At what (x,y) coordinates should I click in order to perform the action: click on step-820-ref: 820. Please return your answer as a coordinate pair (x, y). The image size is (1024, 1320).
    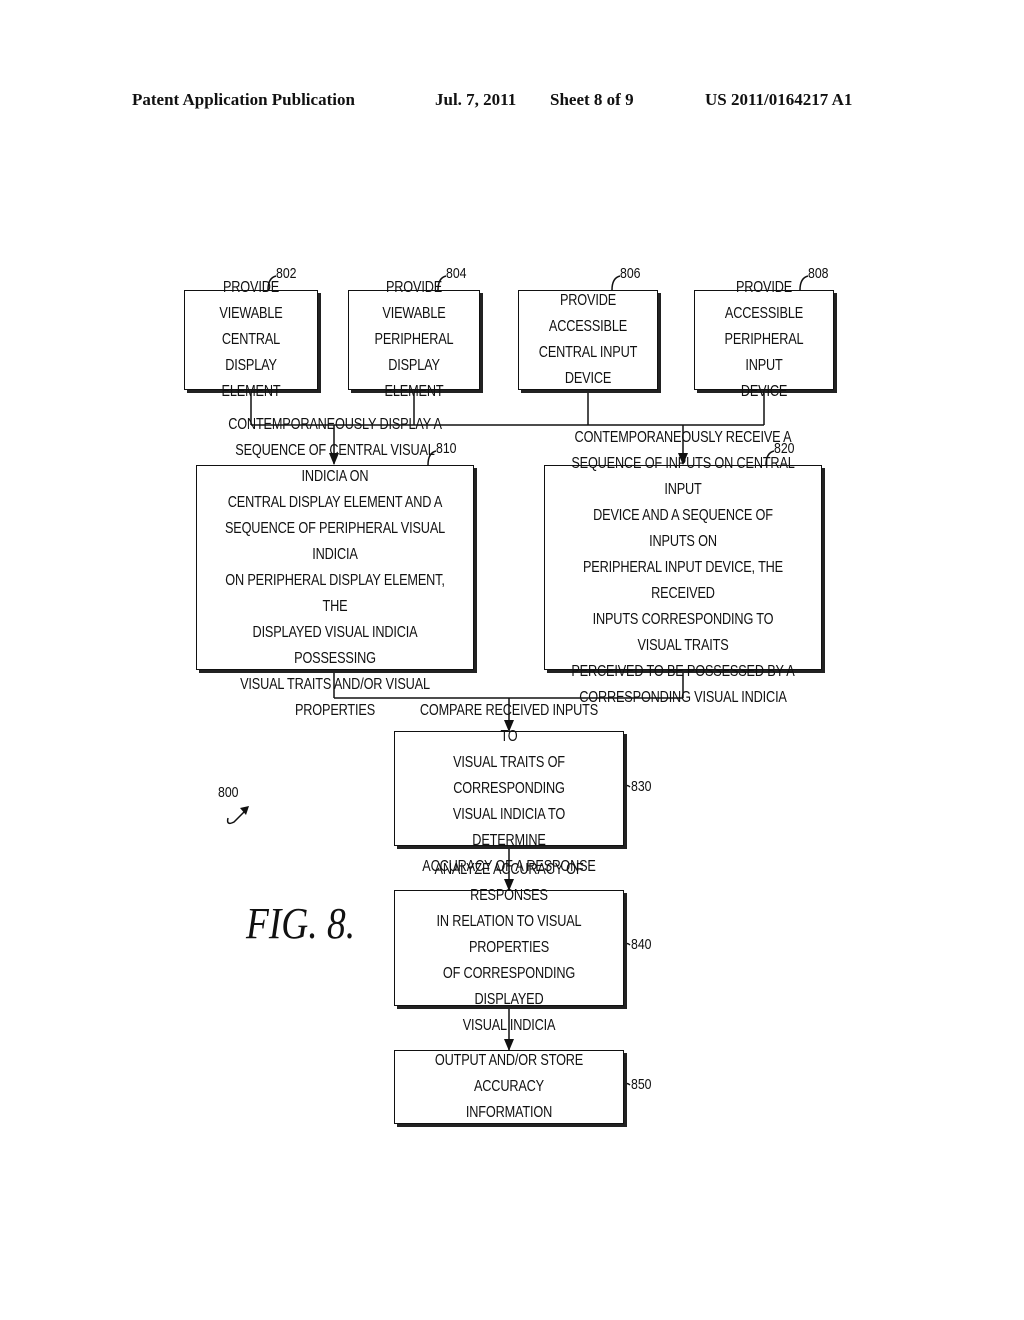
    Looking at the image, I should click on (784, 448).